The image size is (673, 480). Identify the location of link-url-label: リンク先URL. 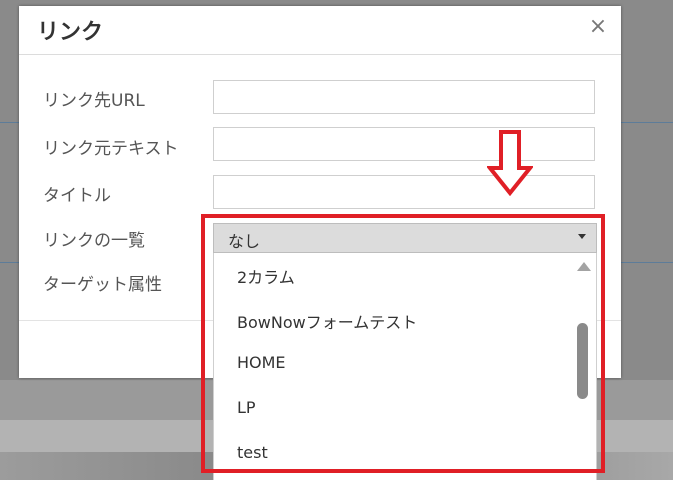
(94, 101).